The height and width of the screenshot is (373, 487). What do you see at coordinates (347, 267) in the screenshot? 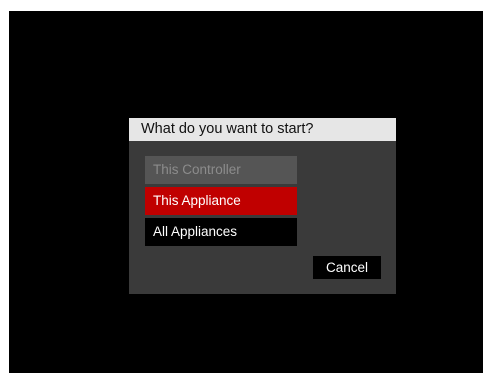
I see `cancel-button: Cancel` at bounding box center [347, 267].